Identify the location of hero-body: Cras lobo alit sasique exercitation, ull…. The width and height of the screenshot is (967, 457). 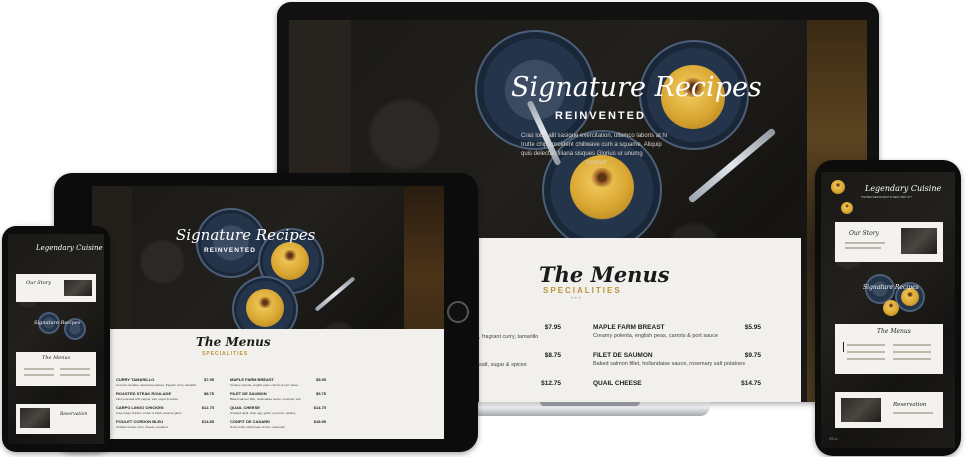
(594, 149).